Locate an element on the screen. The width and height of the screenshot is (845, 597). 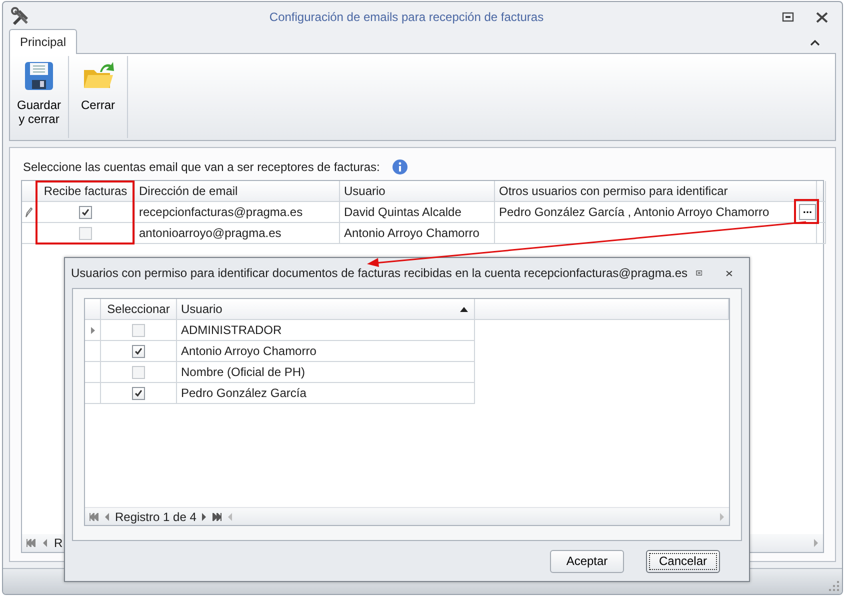
ribbon-button: Guardar y cerrar is located at coordinates (39, 97).